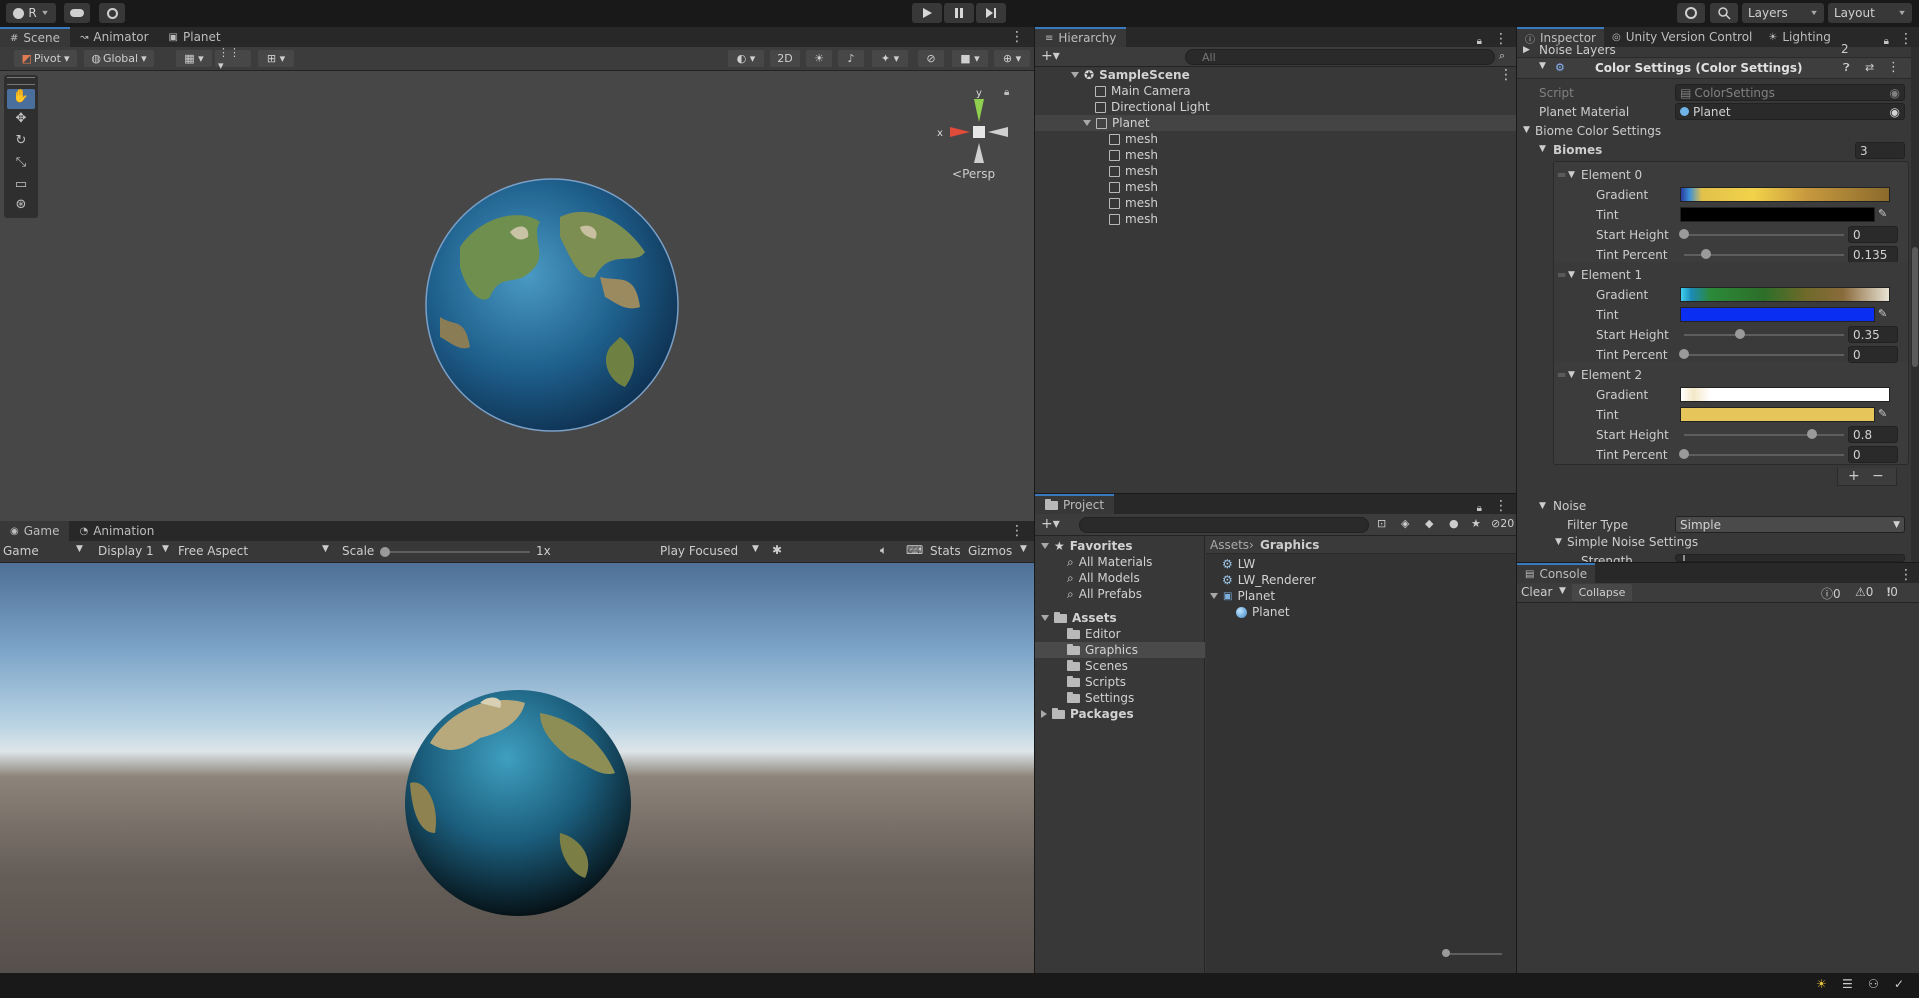 The width and height of the screenshot is (1919, 998). Describe the element at coordinates (1381, 523) in the screenshot. I see `search-by-type-icon: ⊡` at that location.